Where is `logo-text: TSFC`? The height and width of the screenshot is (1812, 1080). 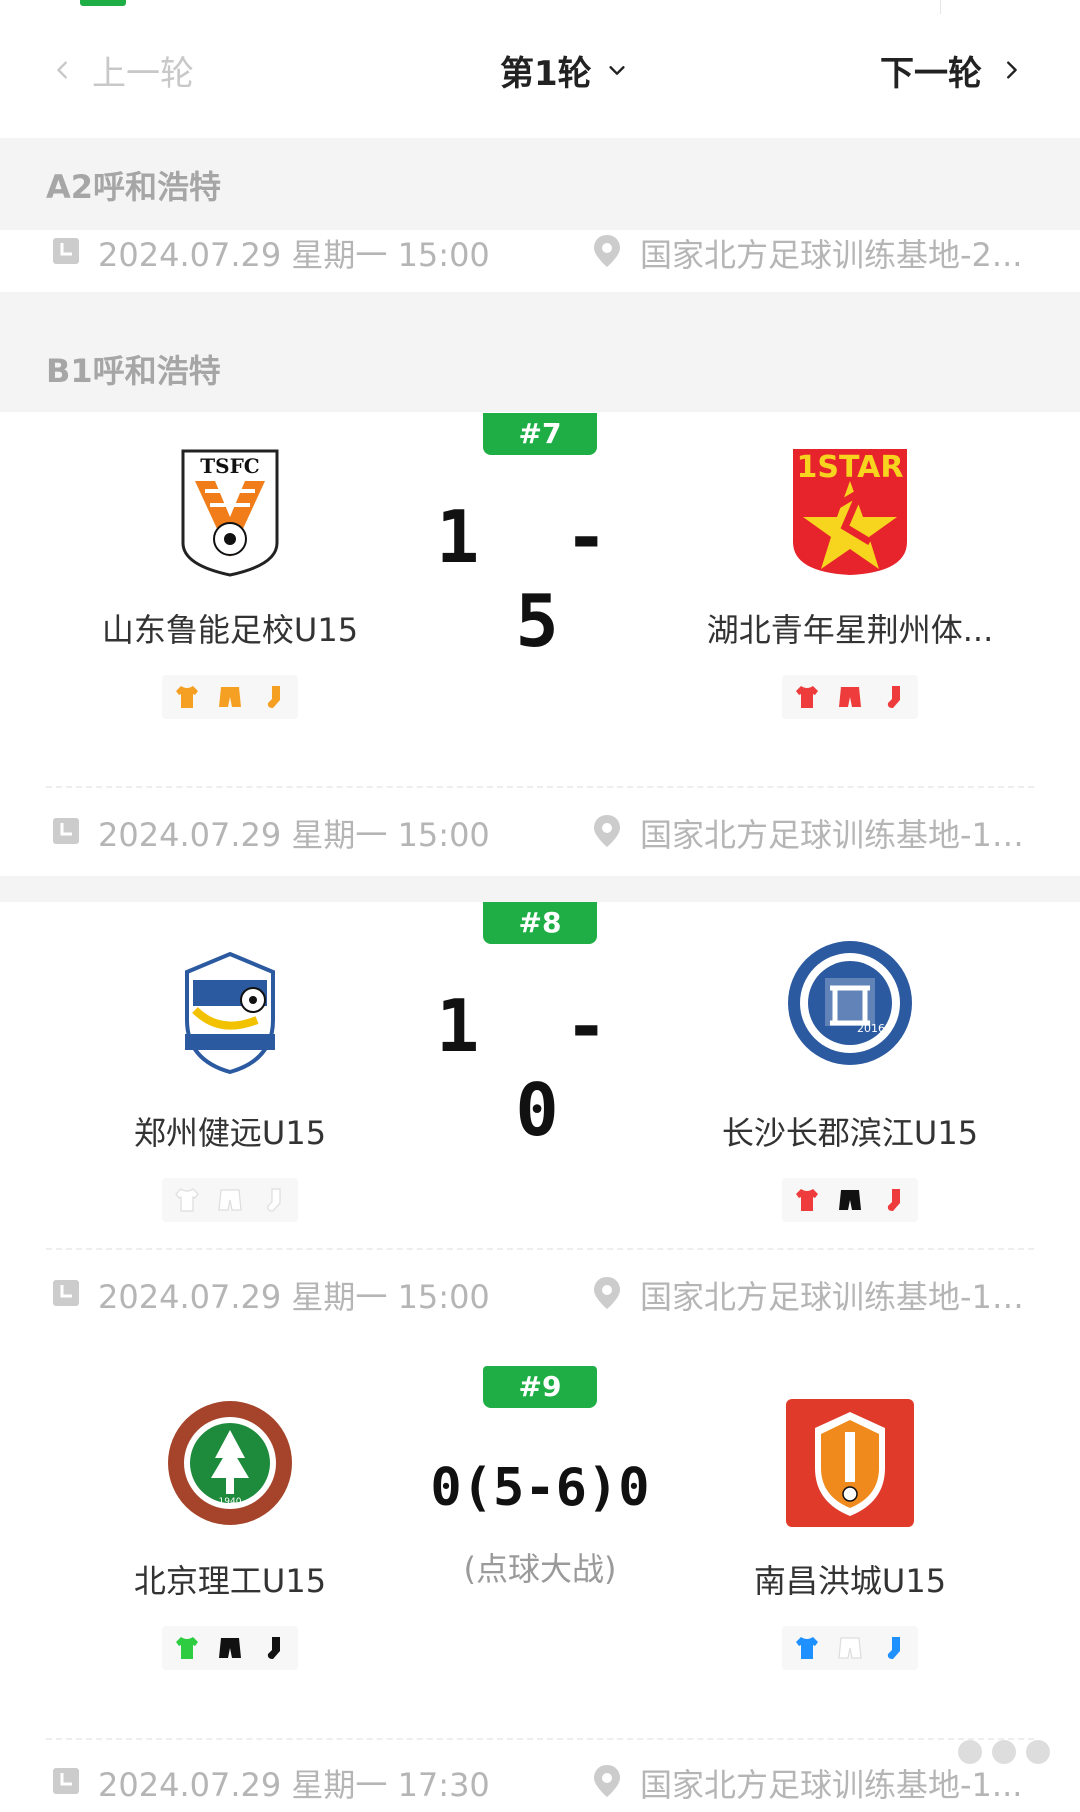
logo-text: TSFC is located at coordinates (229, 466).